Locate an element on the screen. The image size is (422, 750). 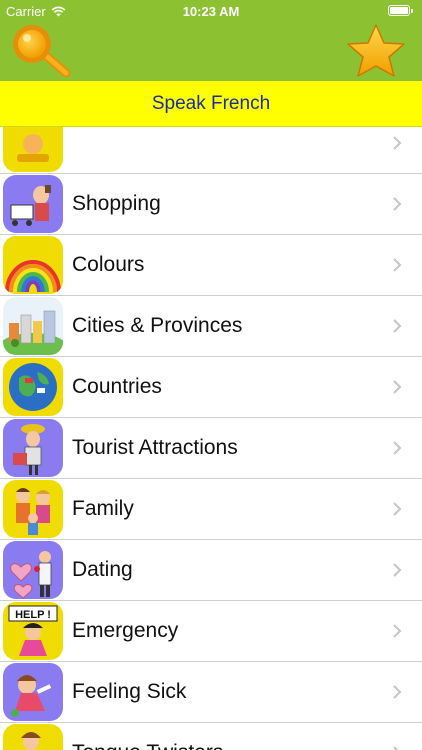
star-icon is located at coordinates (376, 50).